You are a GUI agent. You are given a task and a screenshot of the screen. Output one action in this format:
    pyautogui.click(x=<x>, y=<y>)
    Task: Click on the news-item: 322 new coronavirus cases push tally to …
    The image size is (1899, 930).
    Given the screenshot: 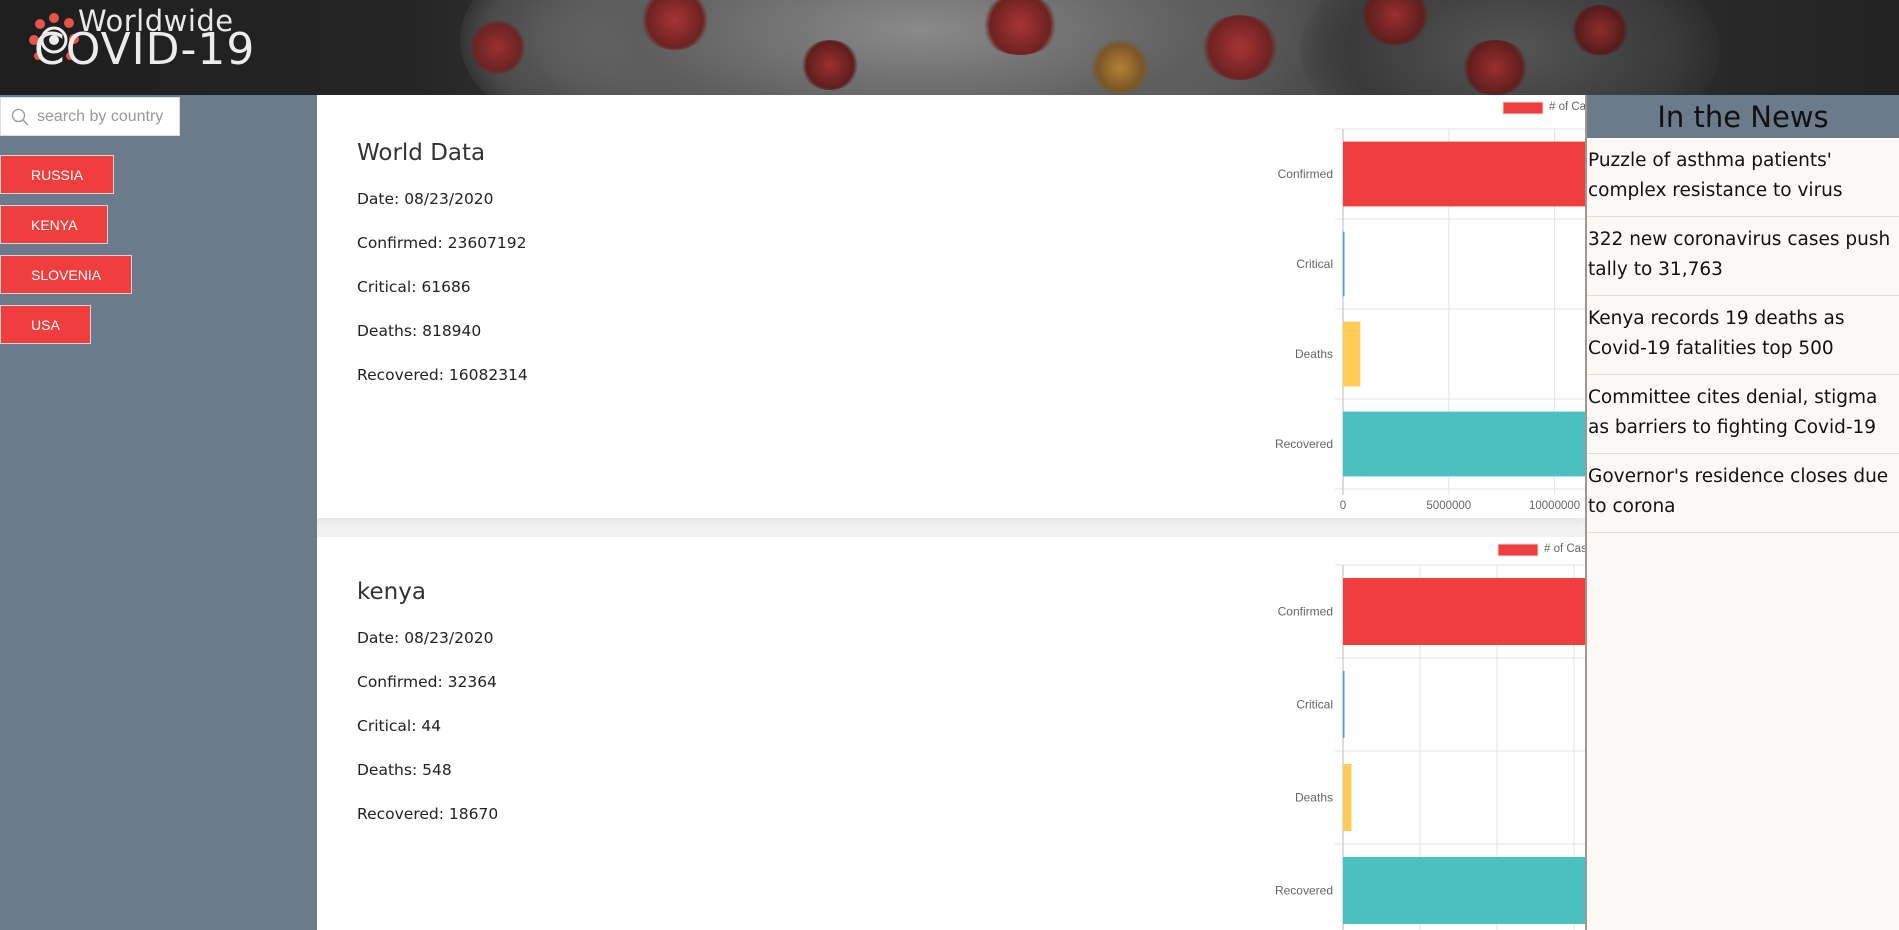 What is the action you would take?
    pyautogui.click(x=1743, y=256)
    